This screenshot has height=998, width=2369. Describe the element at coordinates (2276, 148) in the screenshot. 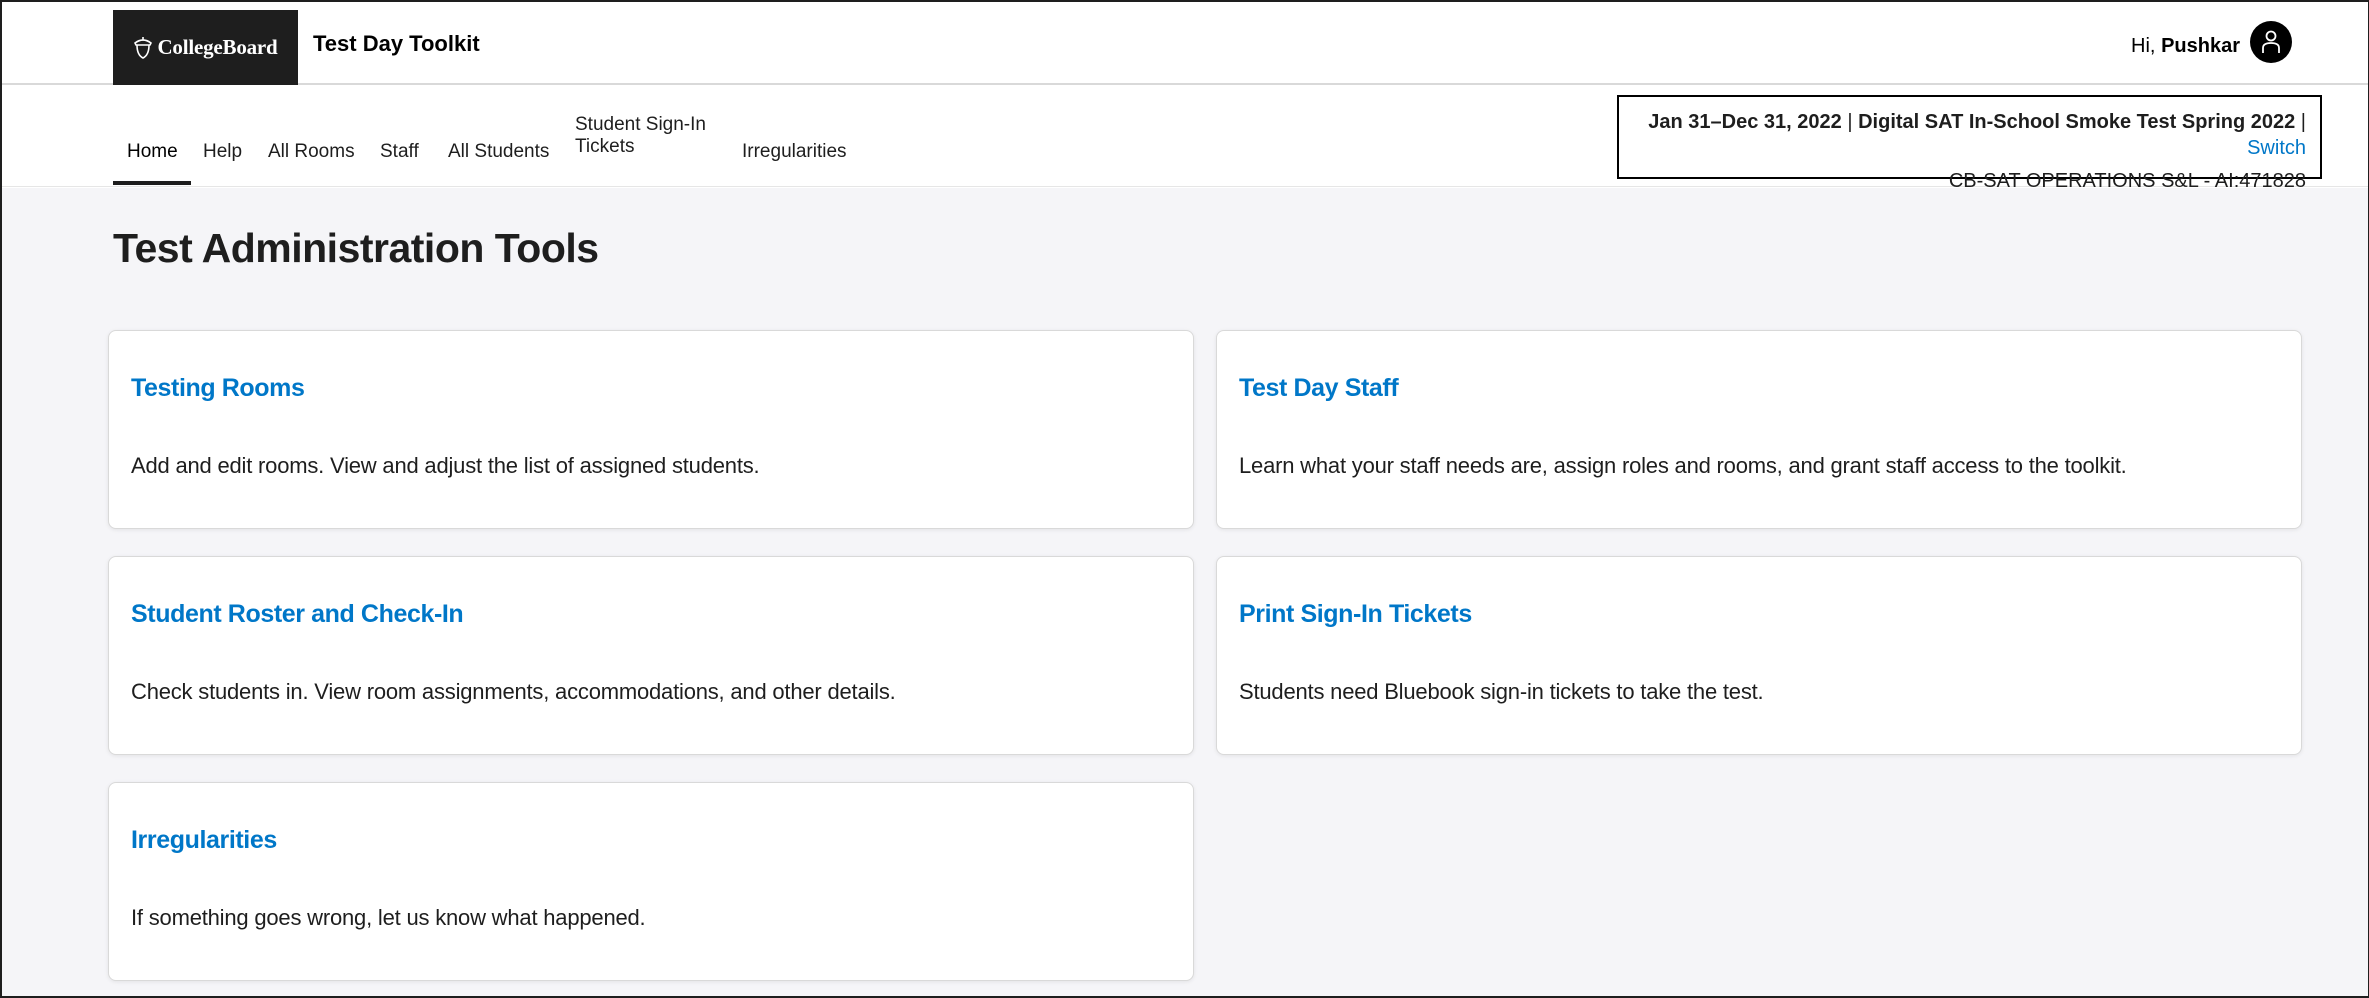

I see `switch-link: Switch` at that location.